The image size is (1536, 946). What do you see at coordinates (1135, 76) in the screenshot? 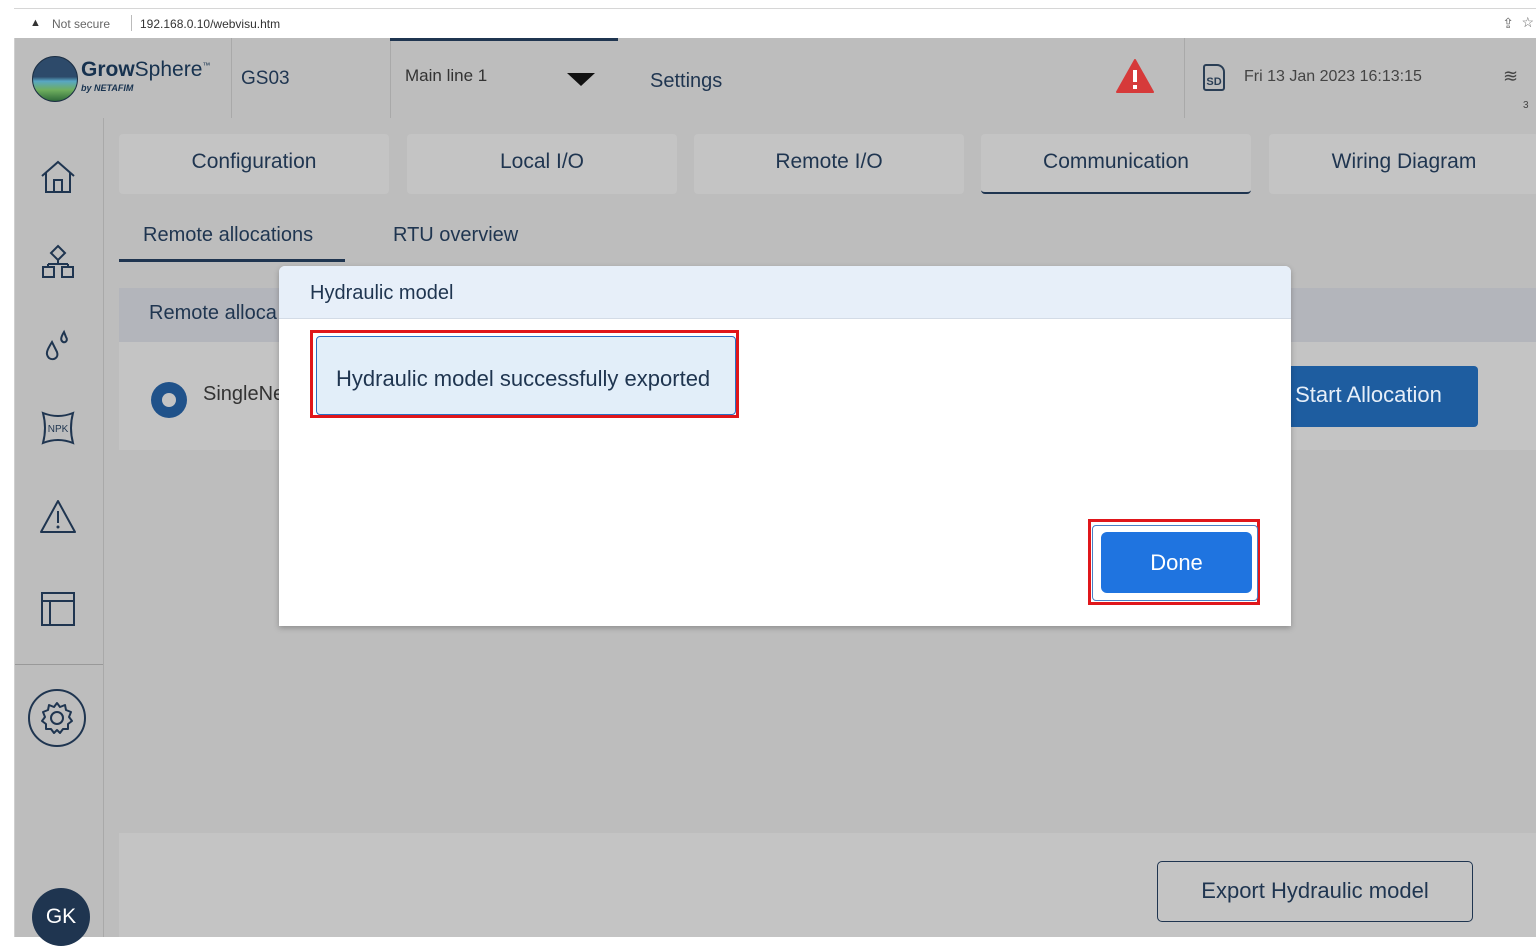
I see `alarm-warning-icon` at bounding box center [1135, 76].